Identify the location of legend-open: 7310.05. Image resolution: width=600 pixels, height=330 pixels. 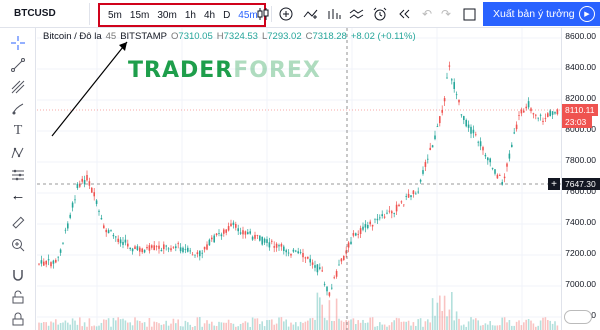
(195, 36).